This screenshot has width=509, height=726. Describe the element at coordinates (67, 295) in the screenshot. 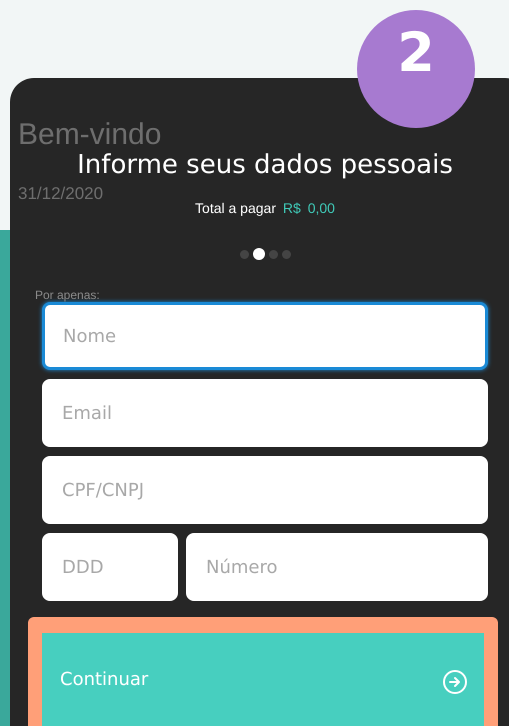

I see `price-label: Por apenas:` at that location.